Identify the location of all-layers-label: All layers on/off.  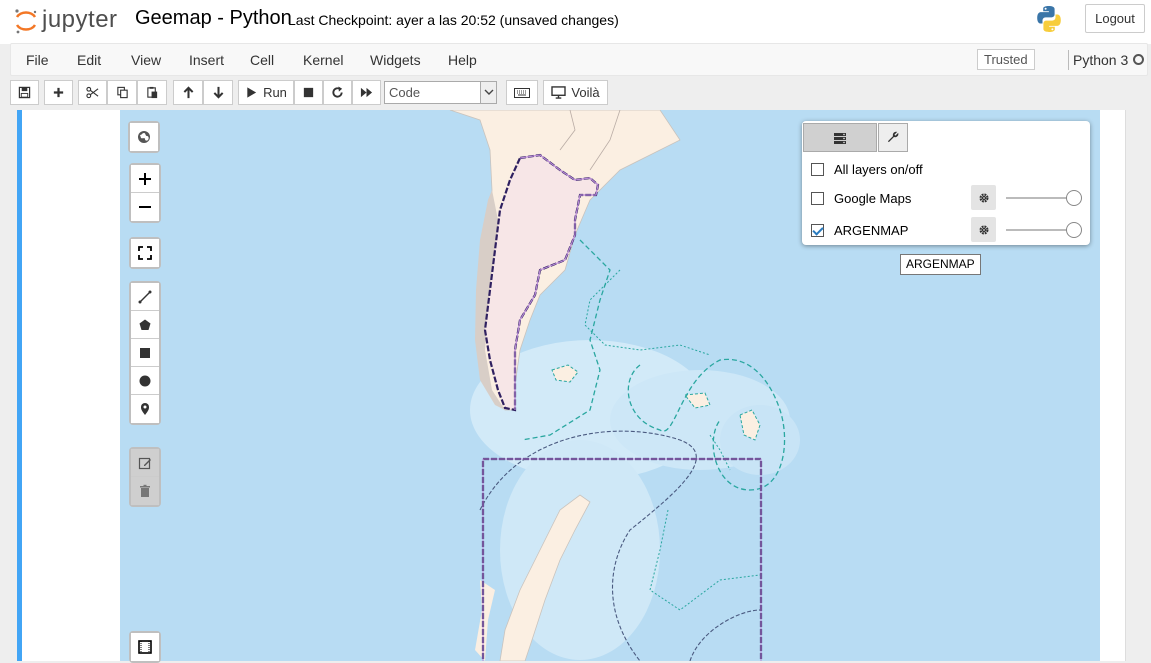
(878, 169).